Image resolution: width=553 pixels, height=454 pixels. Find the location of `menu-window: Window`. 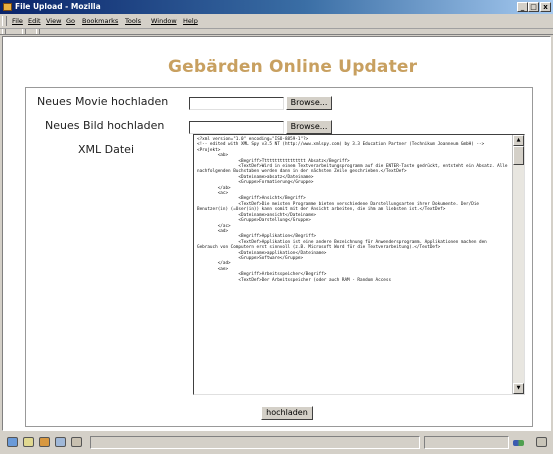

menu-window: Window is located at coordinates (164, 21).